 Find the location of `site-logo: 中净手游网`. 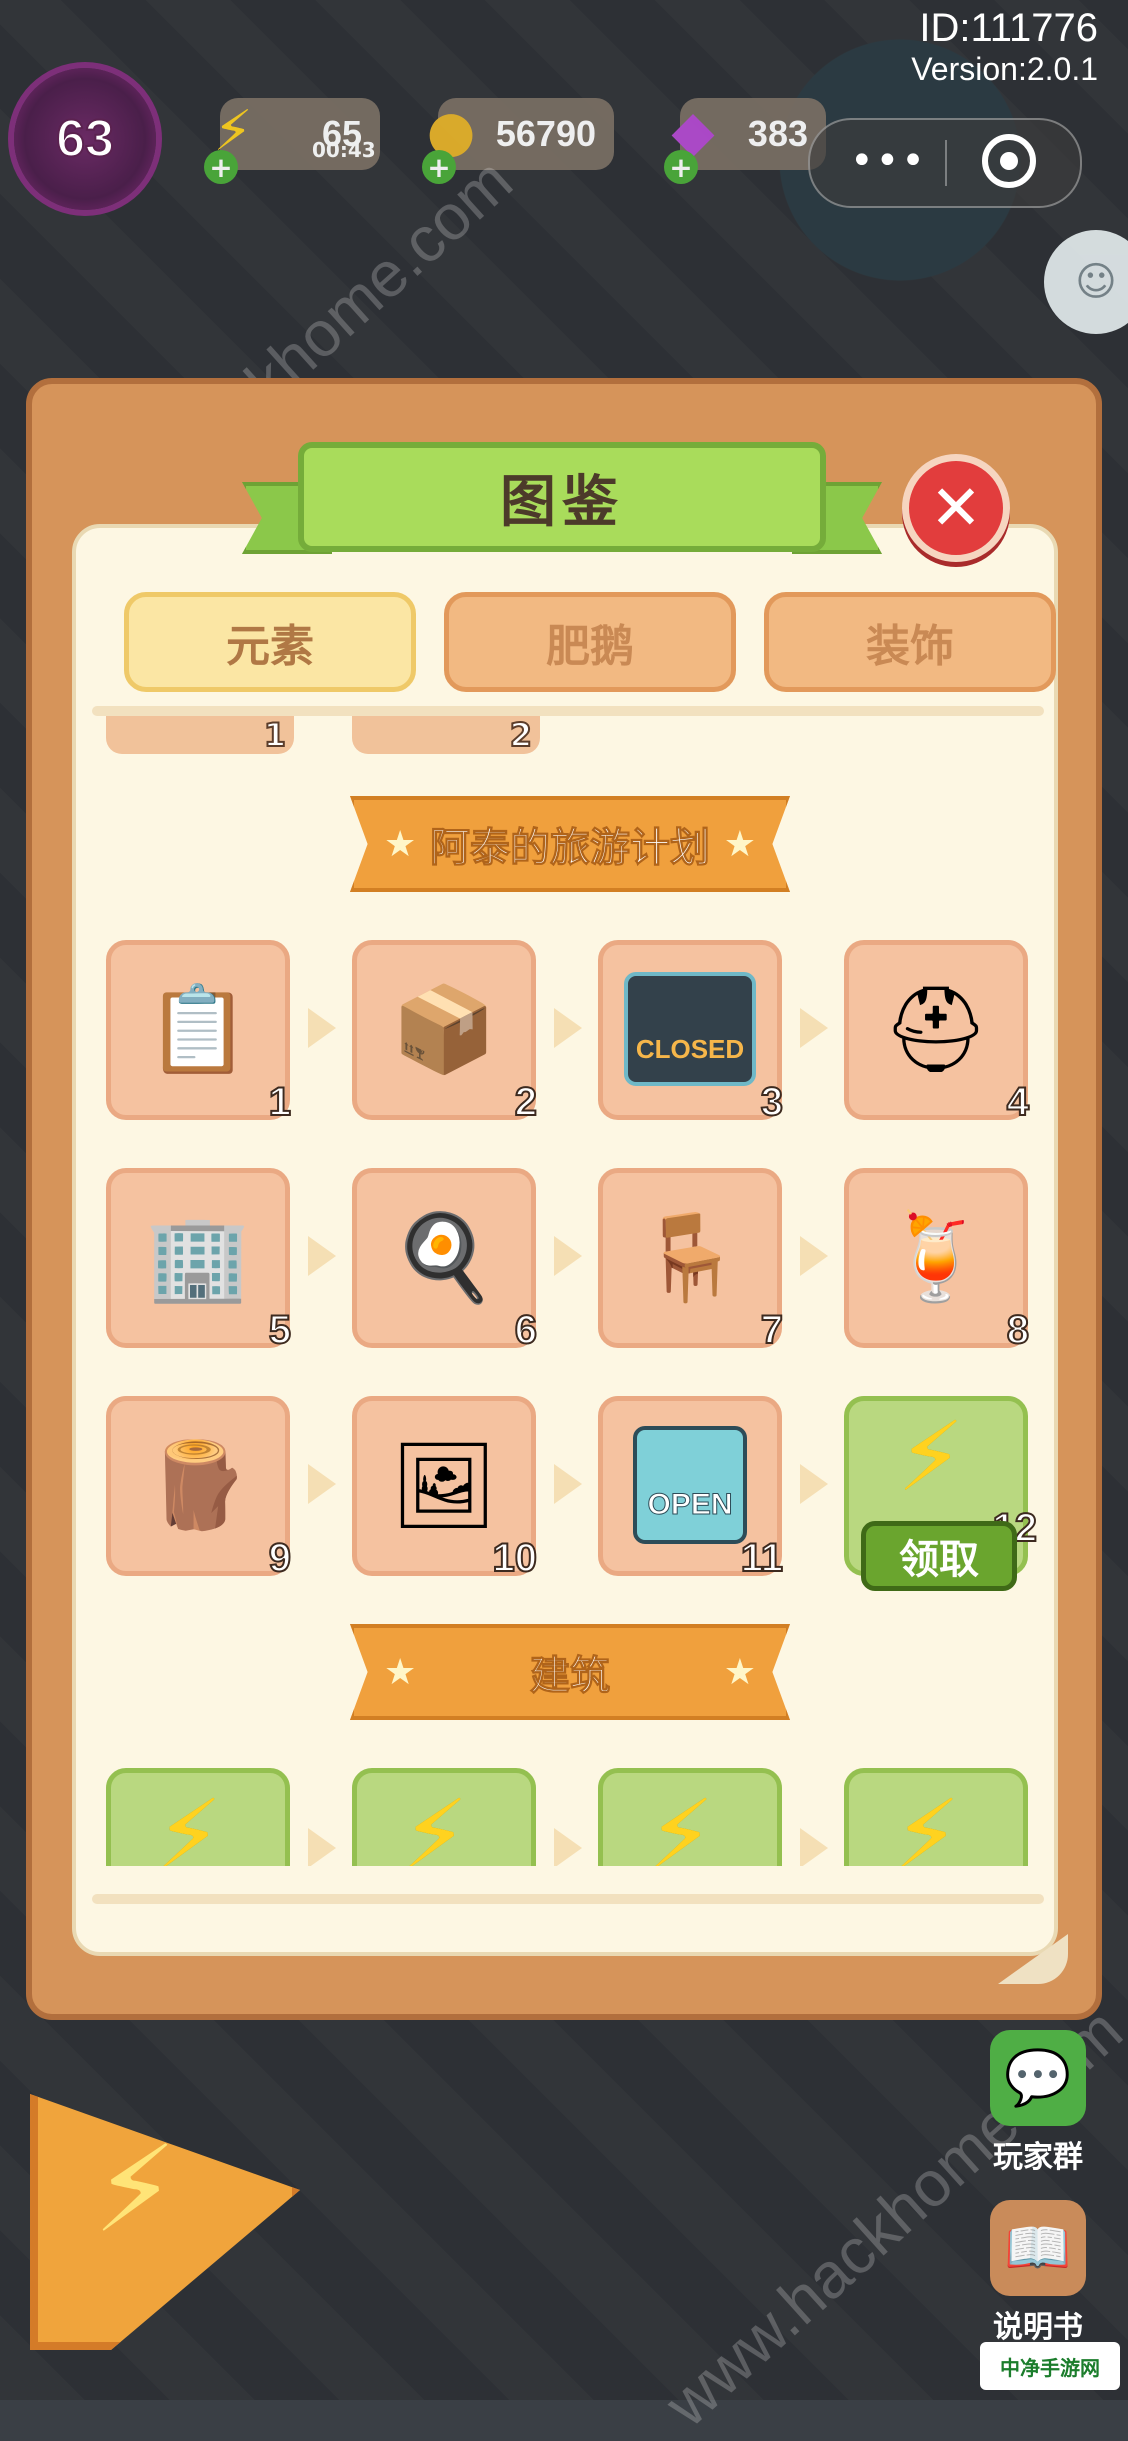

site-logo: 中净手游网 is located at coordinates (1050, 2366).